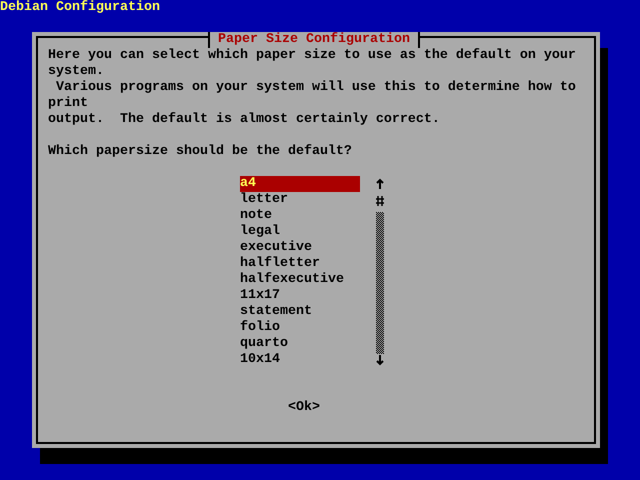  I want to click on list-option: quarto, so click(300, 344).